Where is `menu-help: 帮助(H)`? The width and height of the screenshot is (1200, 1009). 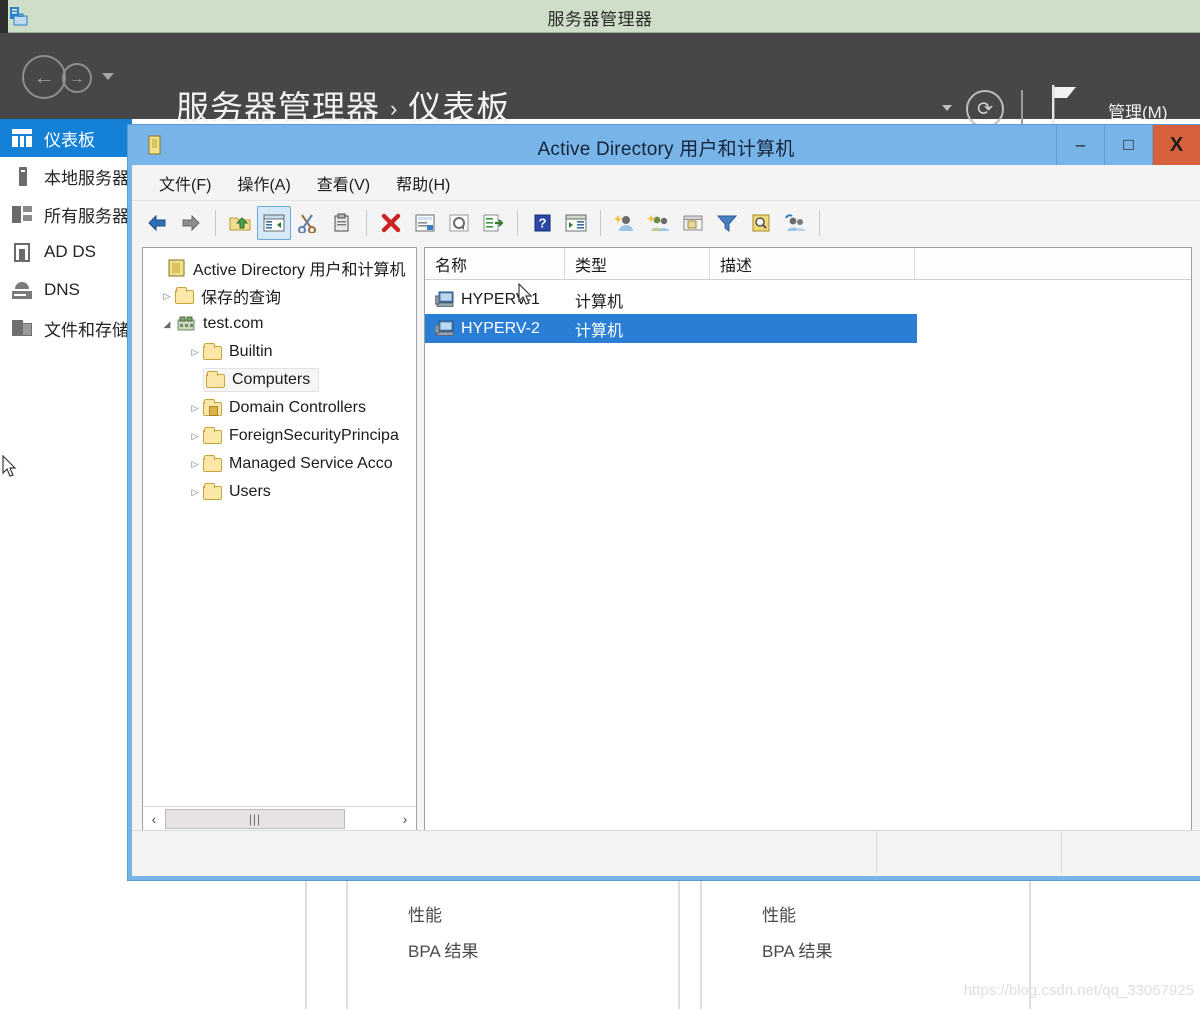
menu-help: 帮助(H) is located at coordinates (423, 183).